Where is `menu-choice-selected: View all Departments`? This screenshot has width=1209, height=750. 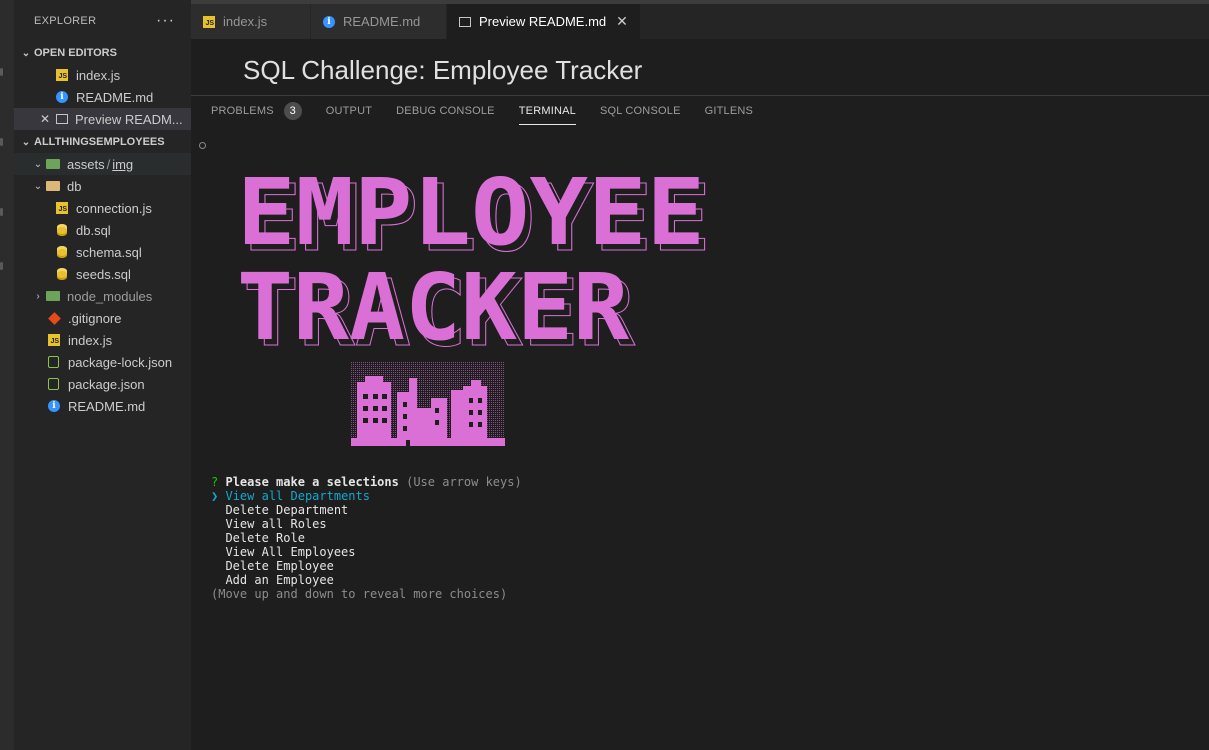 menu-choice-selected: View all Departments is located at coordinates (297, 496).